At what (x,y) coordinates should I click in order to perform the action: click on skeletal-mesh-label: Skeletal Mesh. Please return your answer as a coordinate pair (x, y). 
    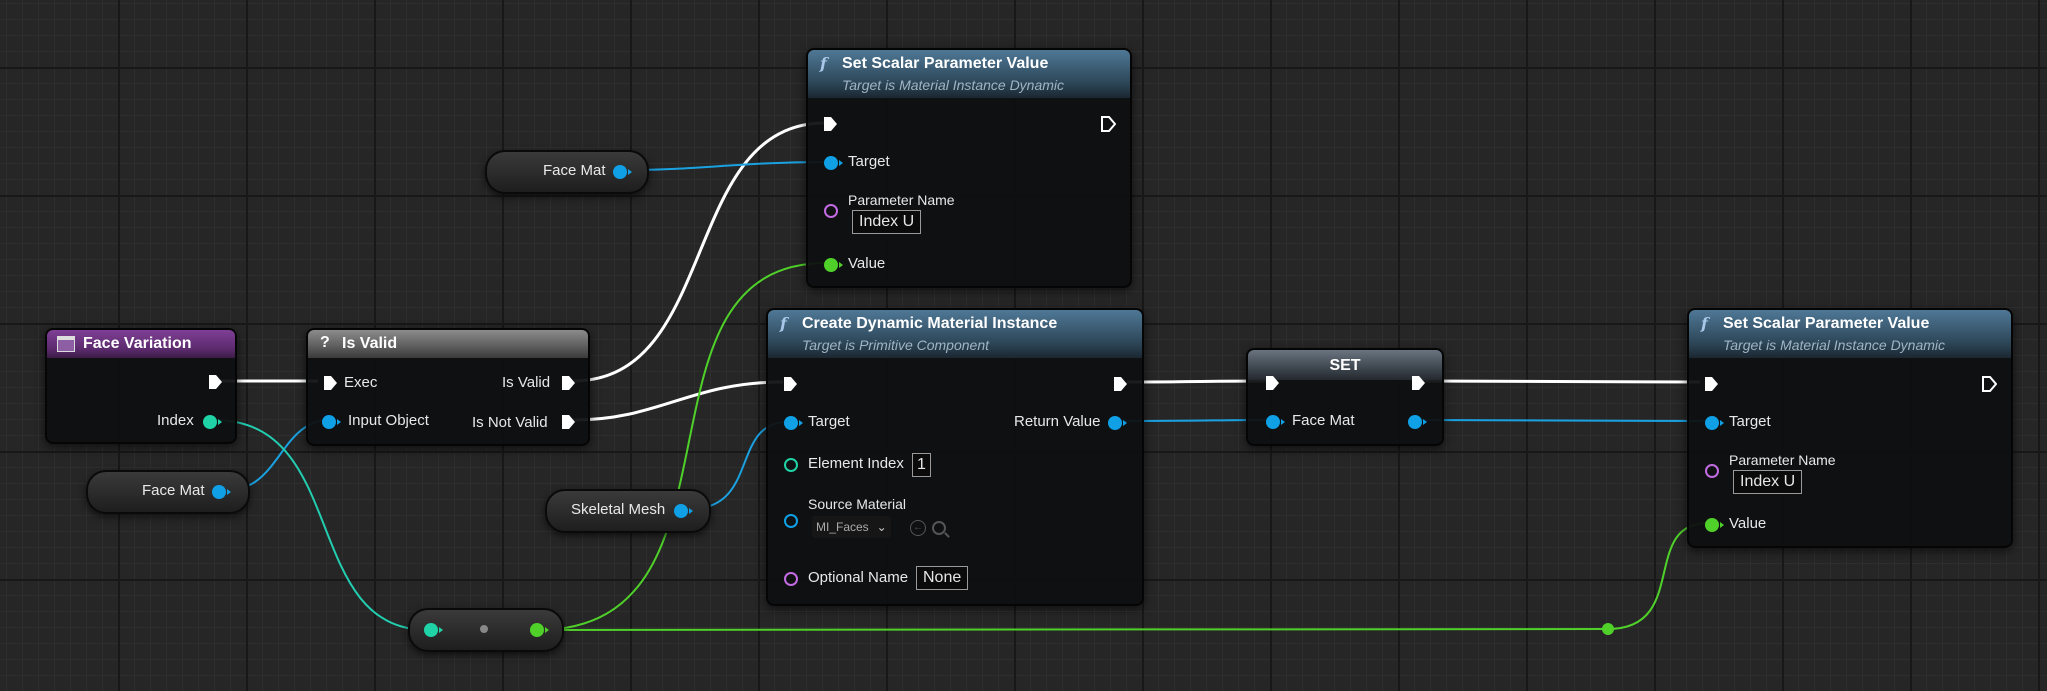
    Looking at the image, I should click on (618, 509).